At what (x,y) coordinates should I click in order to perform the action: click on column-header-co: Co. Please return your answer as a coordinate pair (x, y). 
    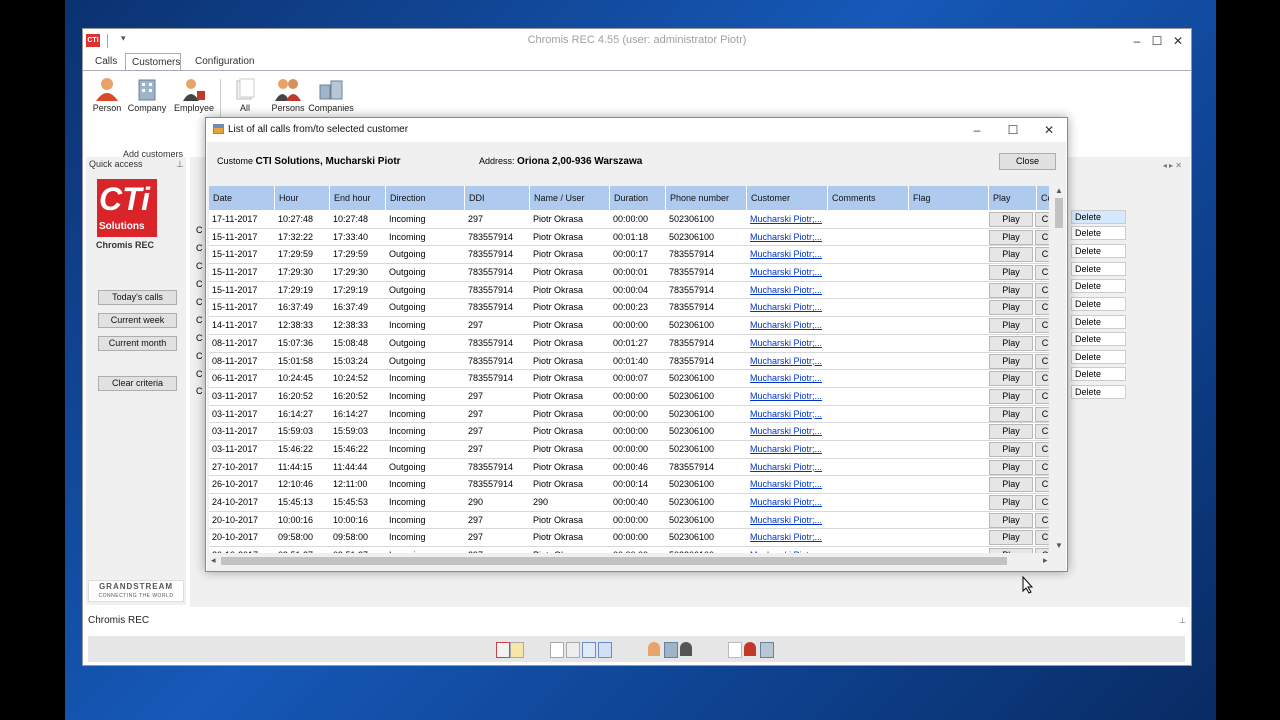
    Looking at the image, I should click on (1043, 198).